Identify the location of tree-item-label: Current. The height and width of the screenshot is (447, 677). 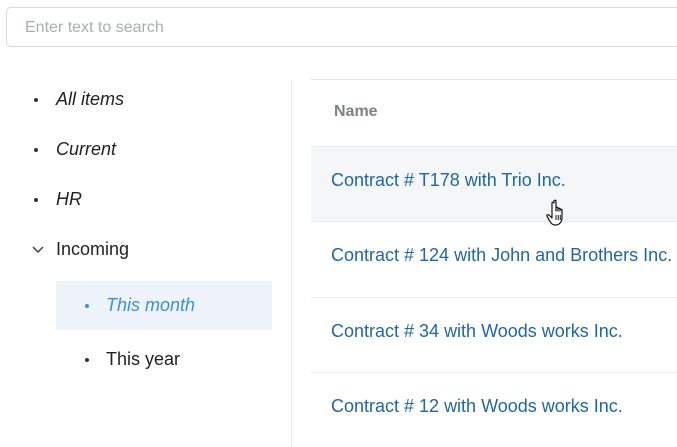
(86, 149).